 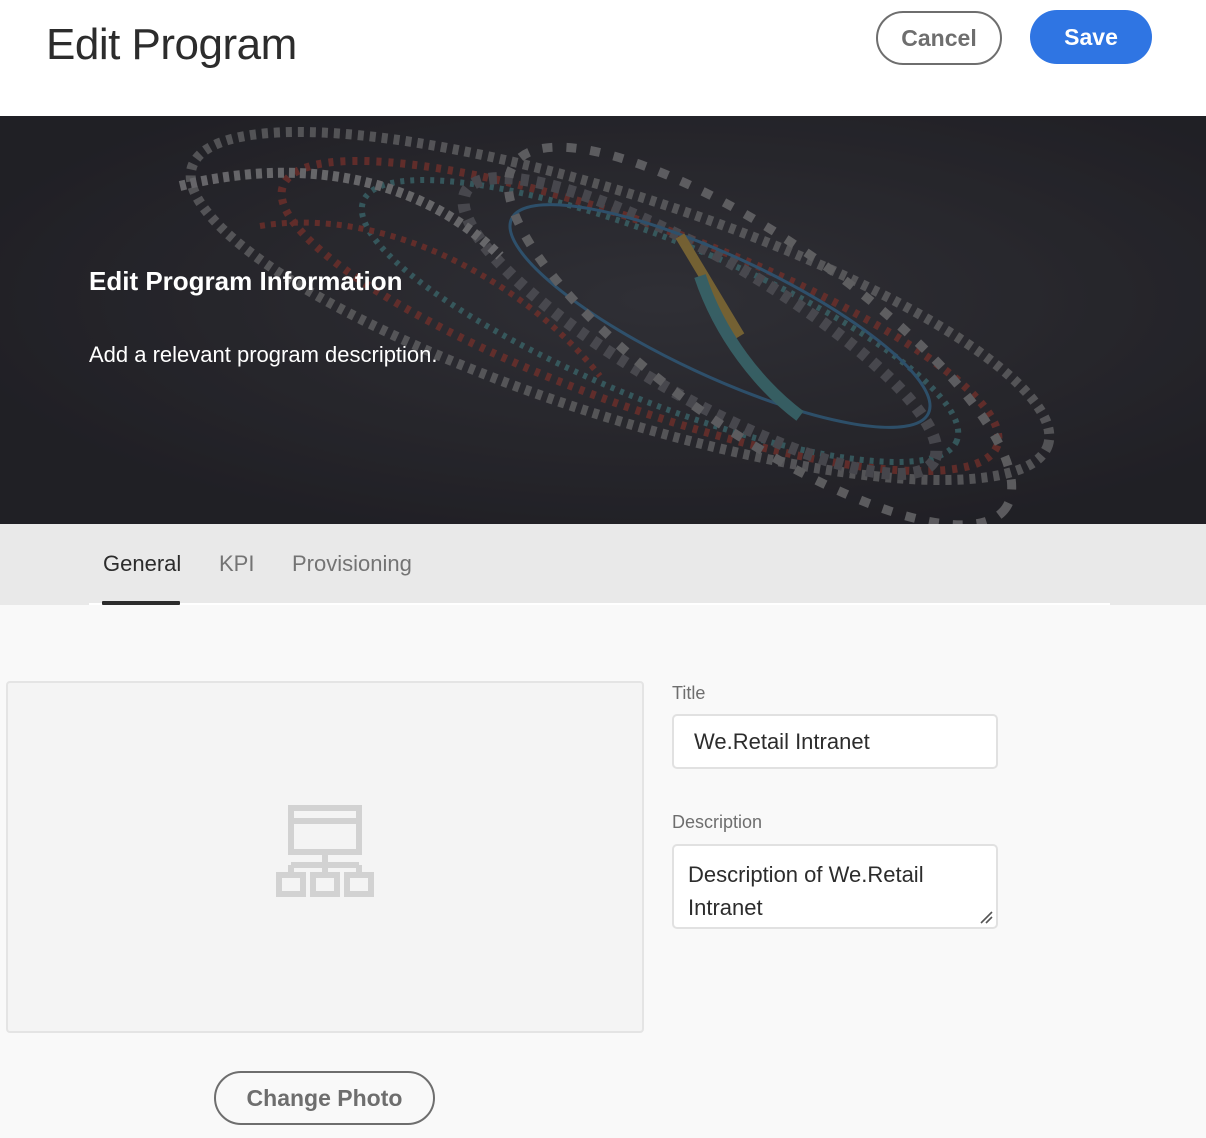 What do you see at coordinates (603, 58) in the screenshot?
I see `header-bar: Edit Program Cancel Save` at bounding box center [603, 58].